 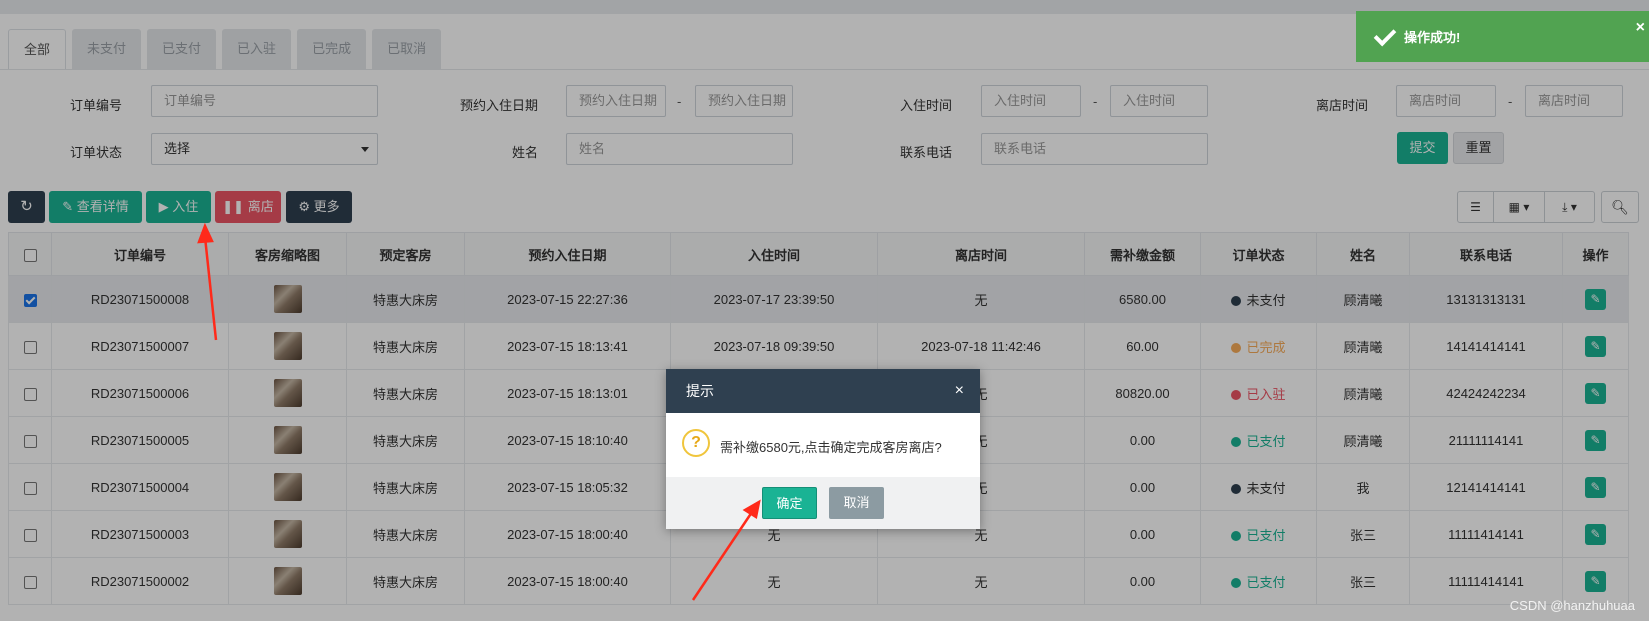 What do you see at coordinates (1572, 605) in the screenshot?
I see `watermark: CSDN @hanzhuhuaa` at bounding box center [1572, 605].